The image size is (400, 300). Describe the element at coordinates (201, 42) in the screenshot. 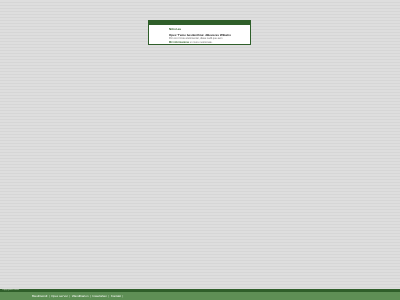

I see `dialog-link-suffix: un more nesitomate.` at that location.